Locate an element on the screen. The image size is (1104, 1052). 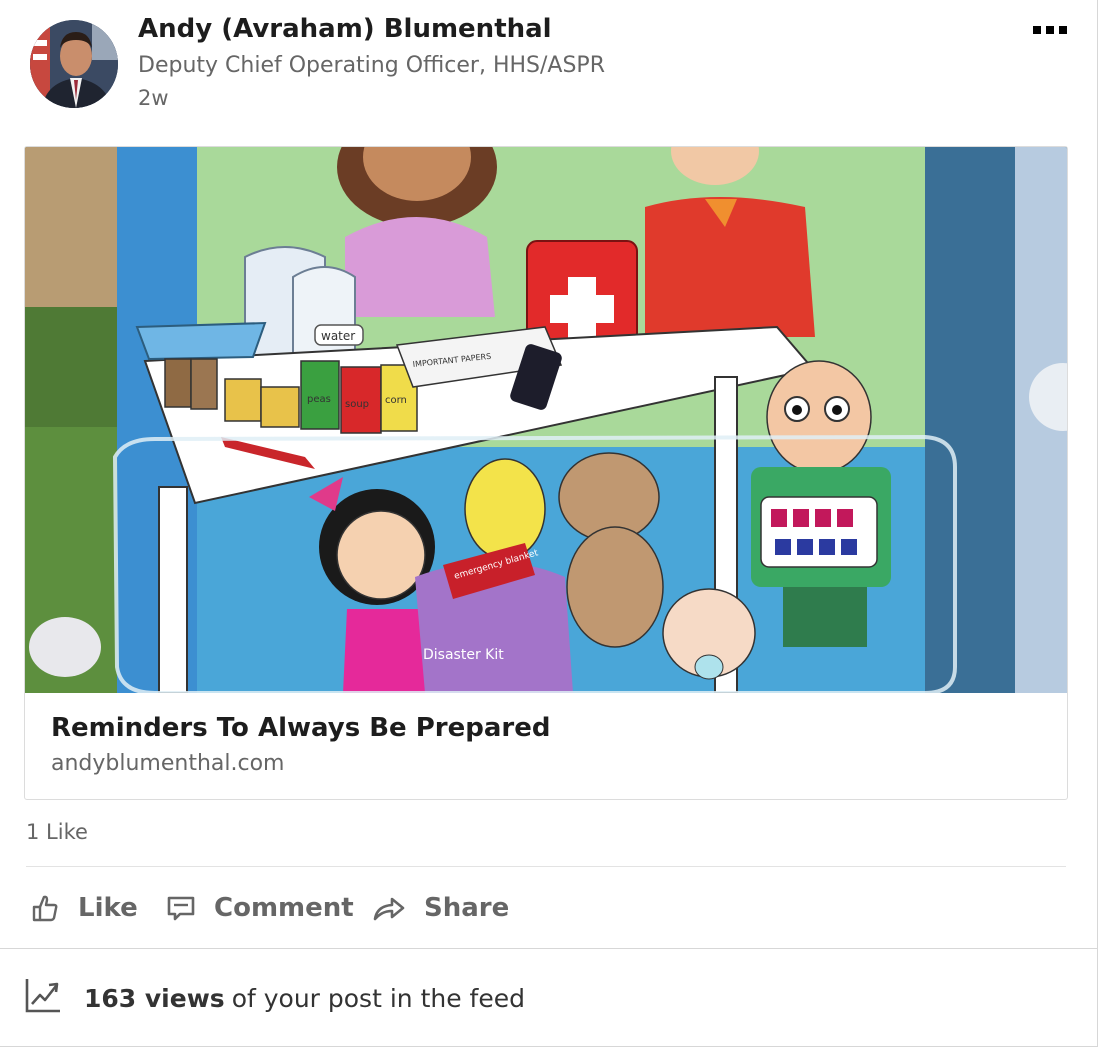
image-label-corn: corn is located at coordinates (396, 400).